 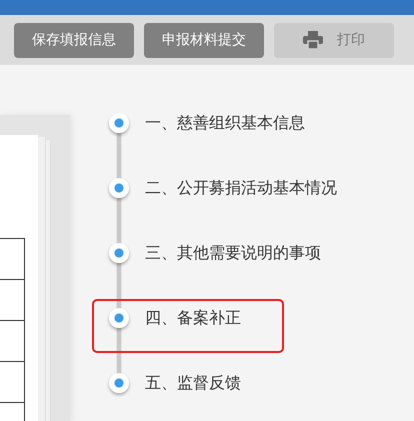 I want to click on toolbar-button: 申报材料提交, so click(x=204, y=40).